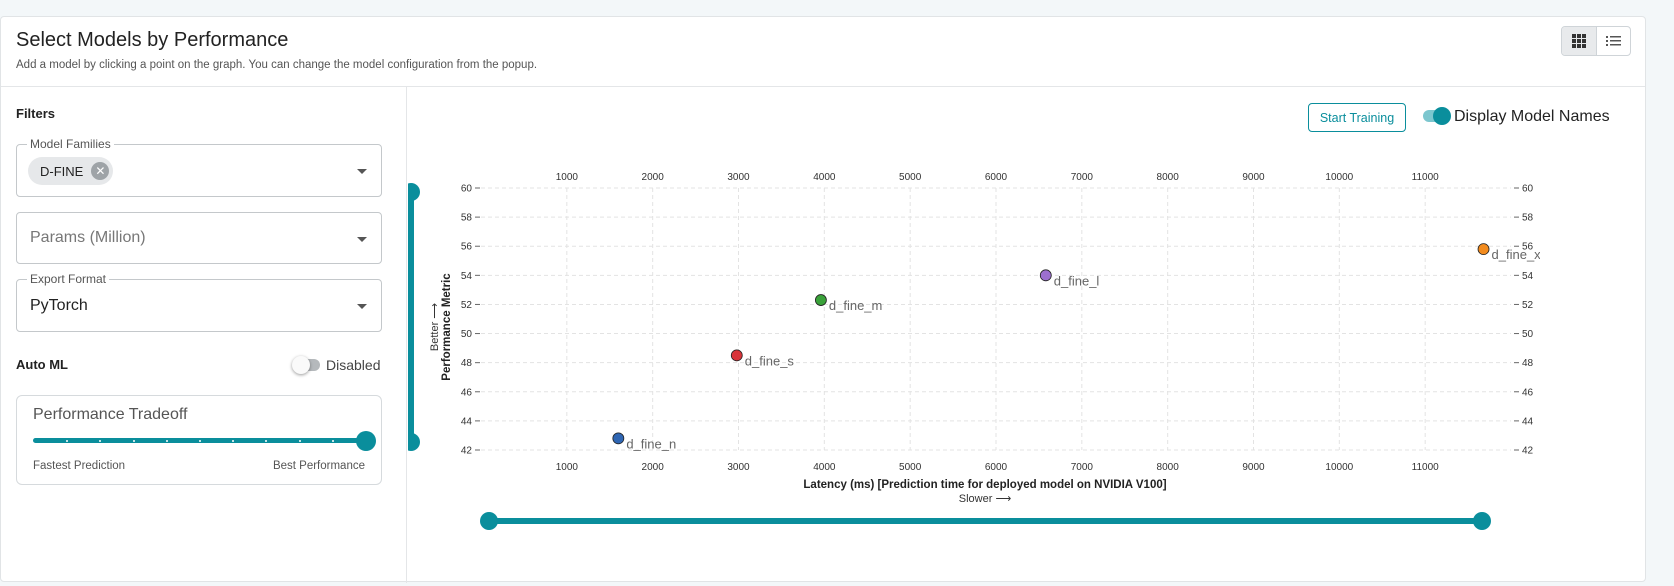  I want to click on page-title: Select Models by Performance, so click(152, 40).